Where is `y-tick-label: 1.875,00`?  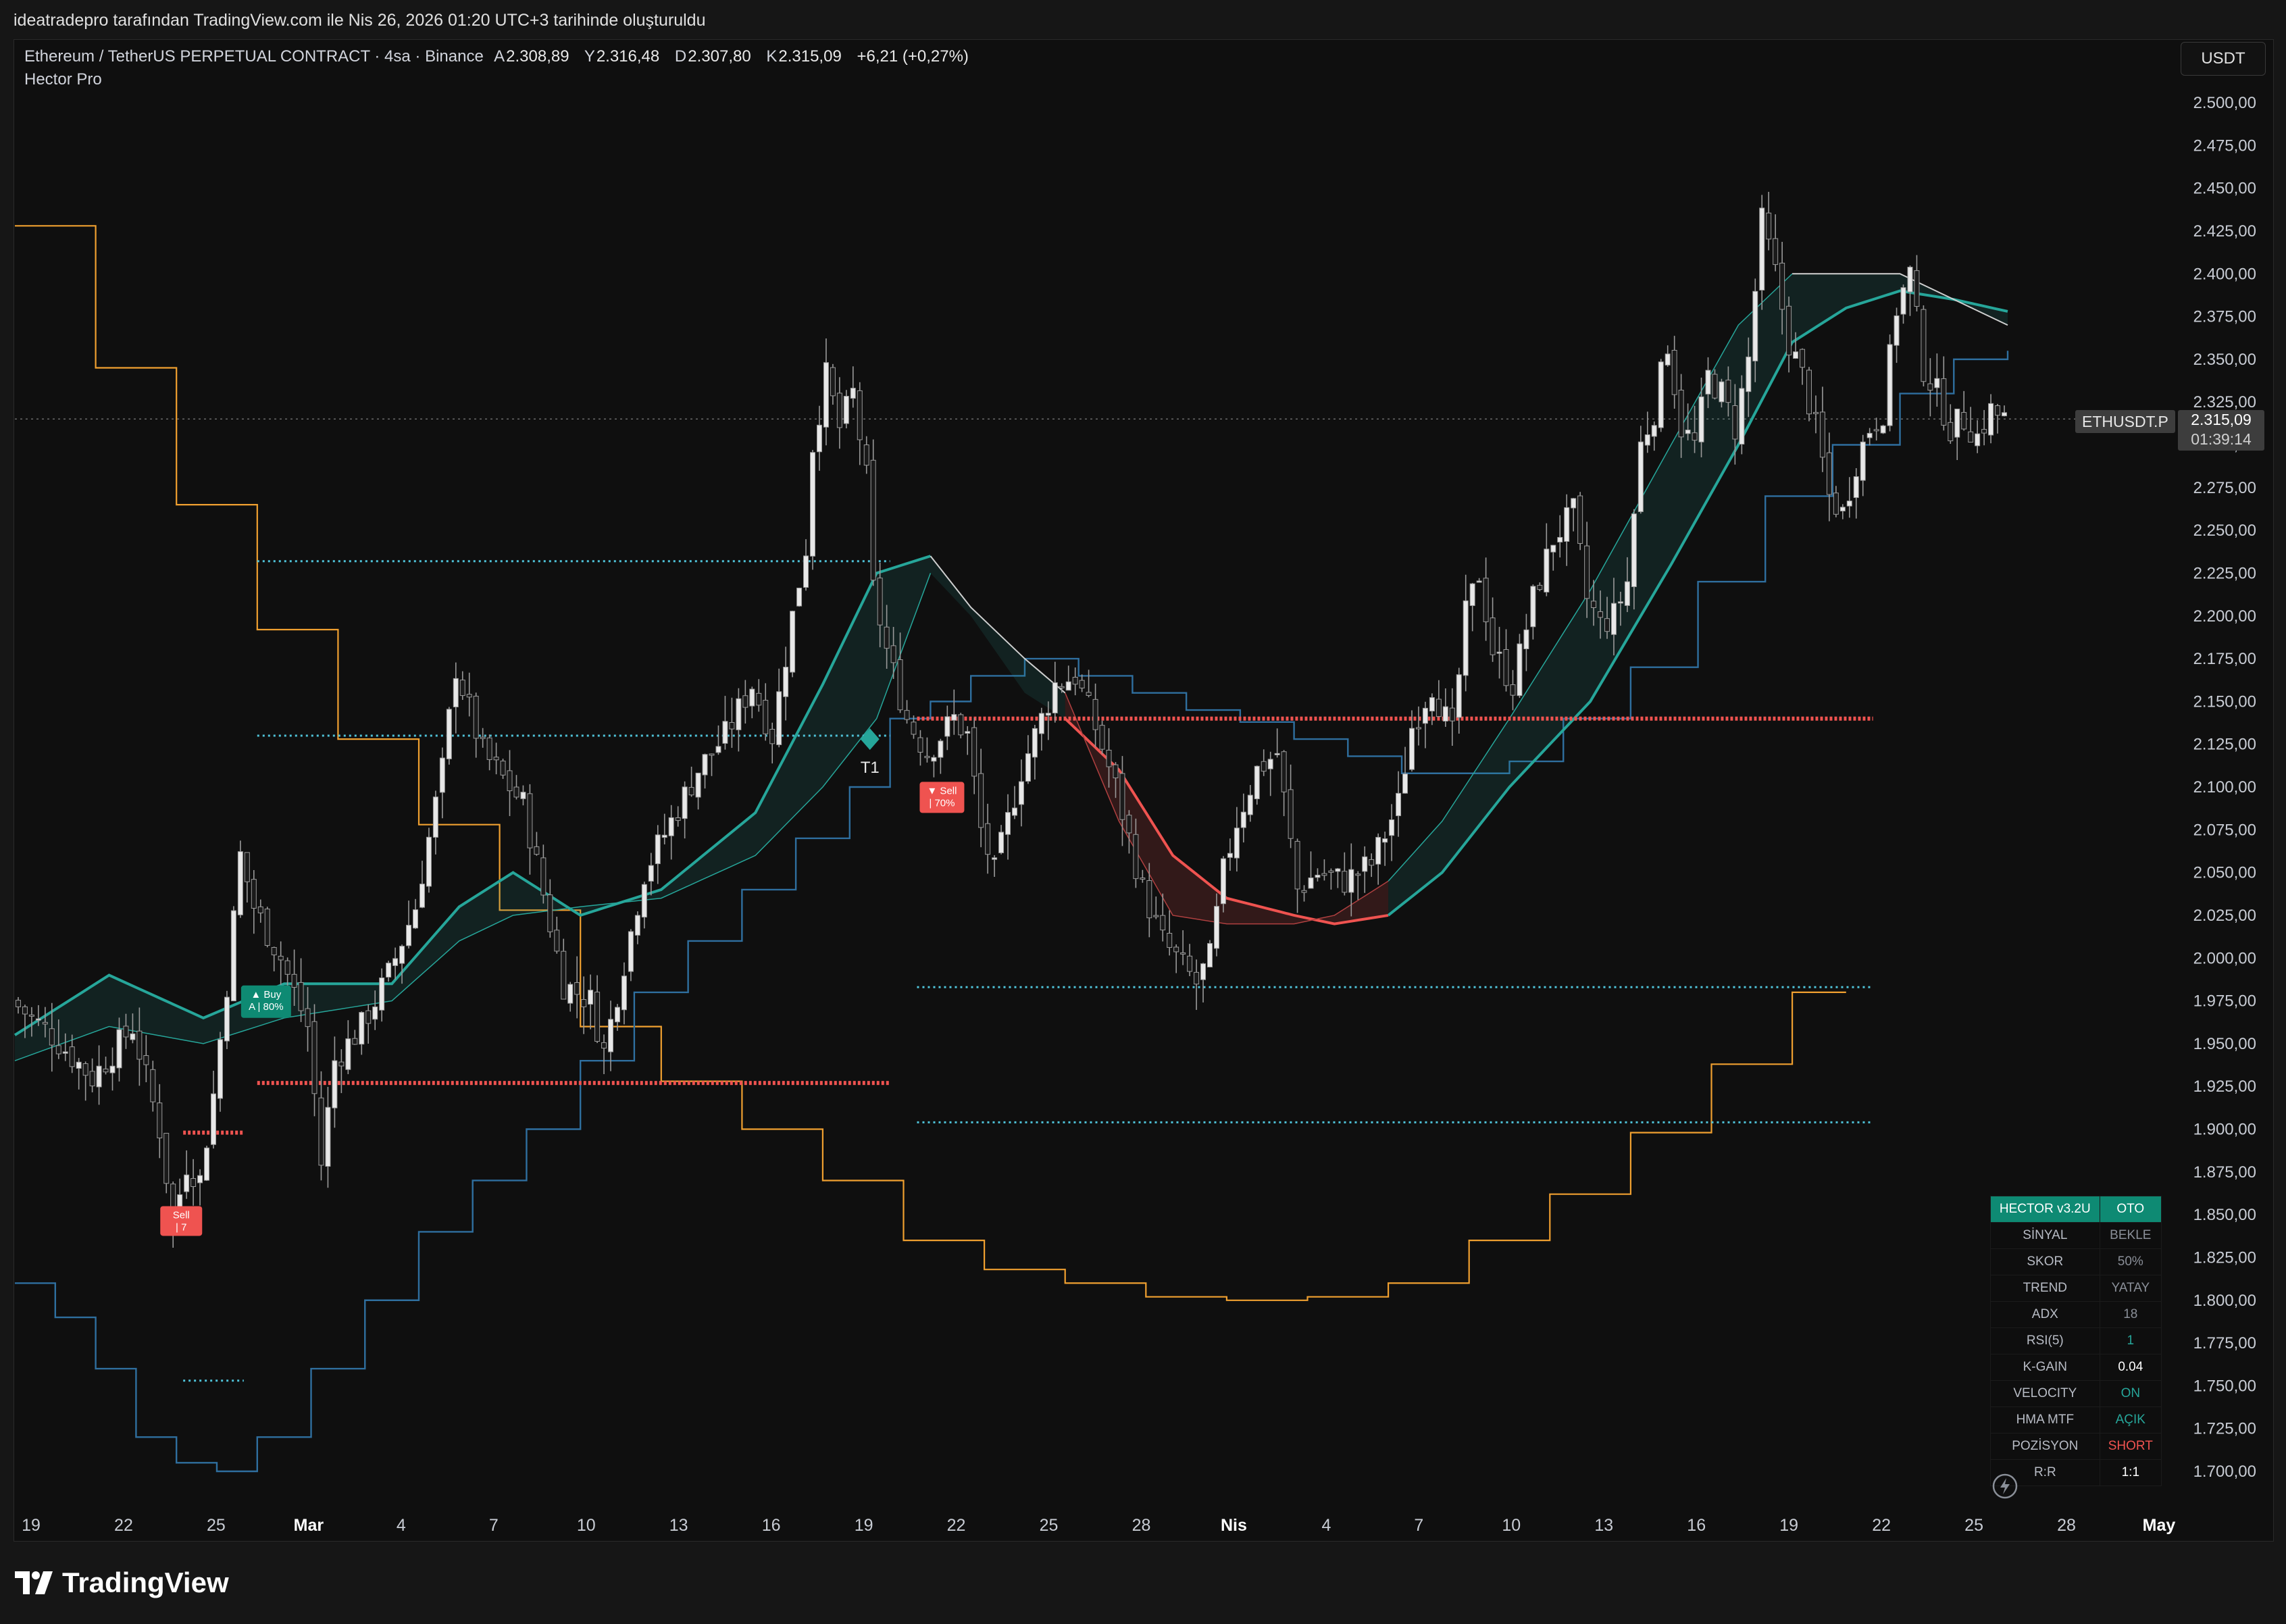
y-tick-label: 1.875,00 is located at coordinates (2224, 1172).